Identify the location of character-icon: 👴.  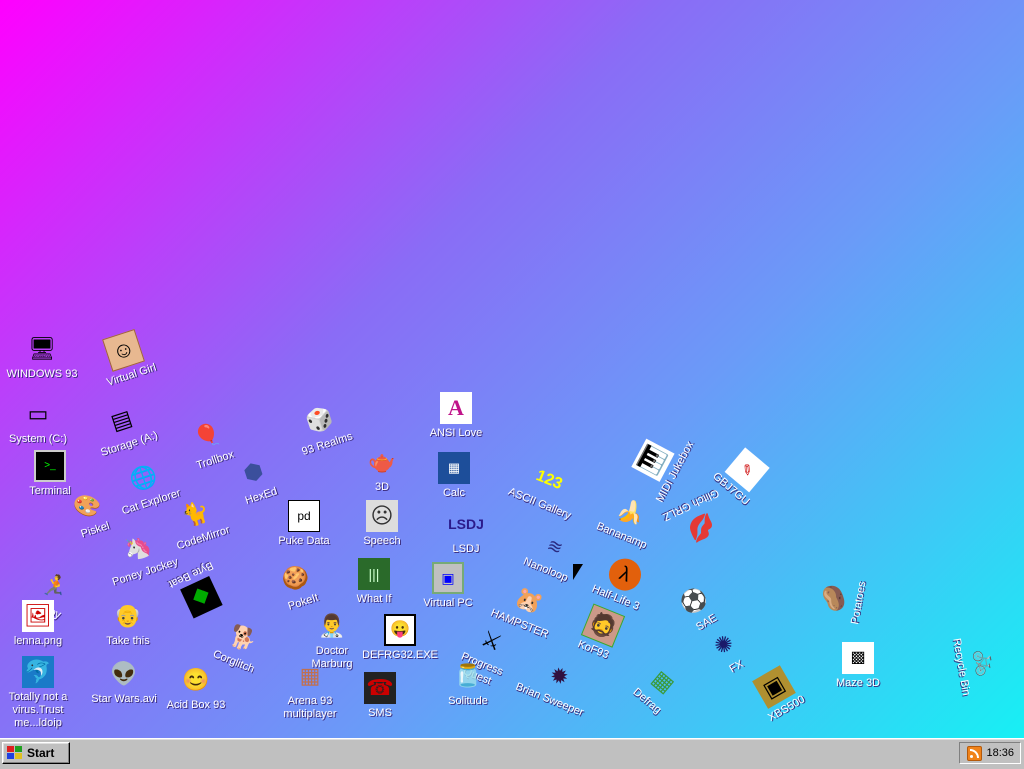
(128, 615).